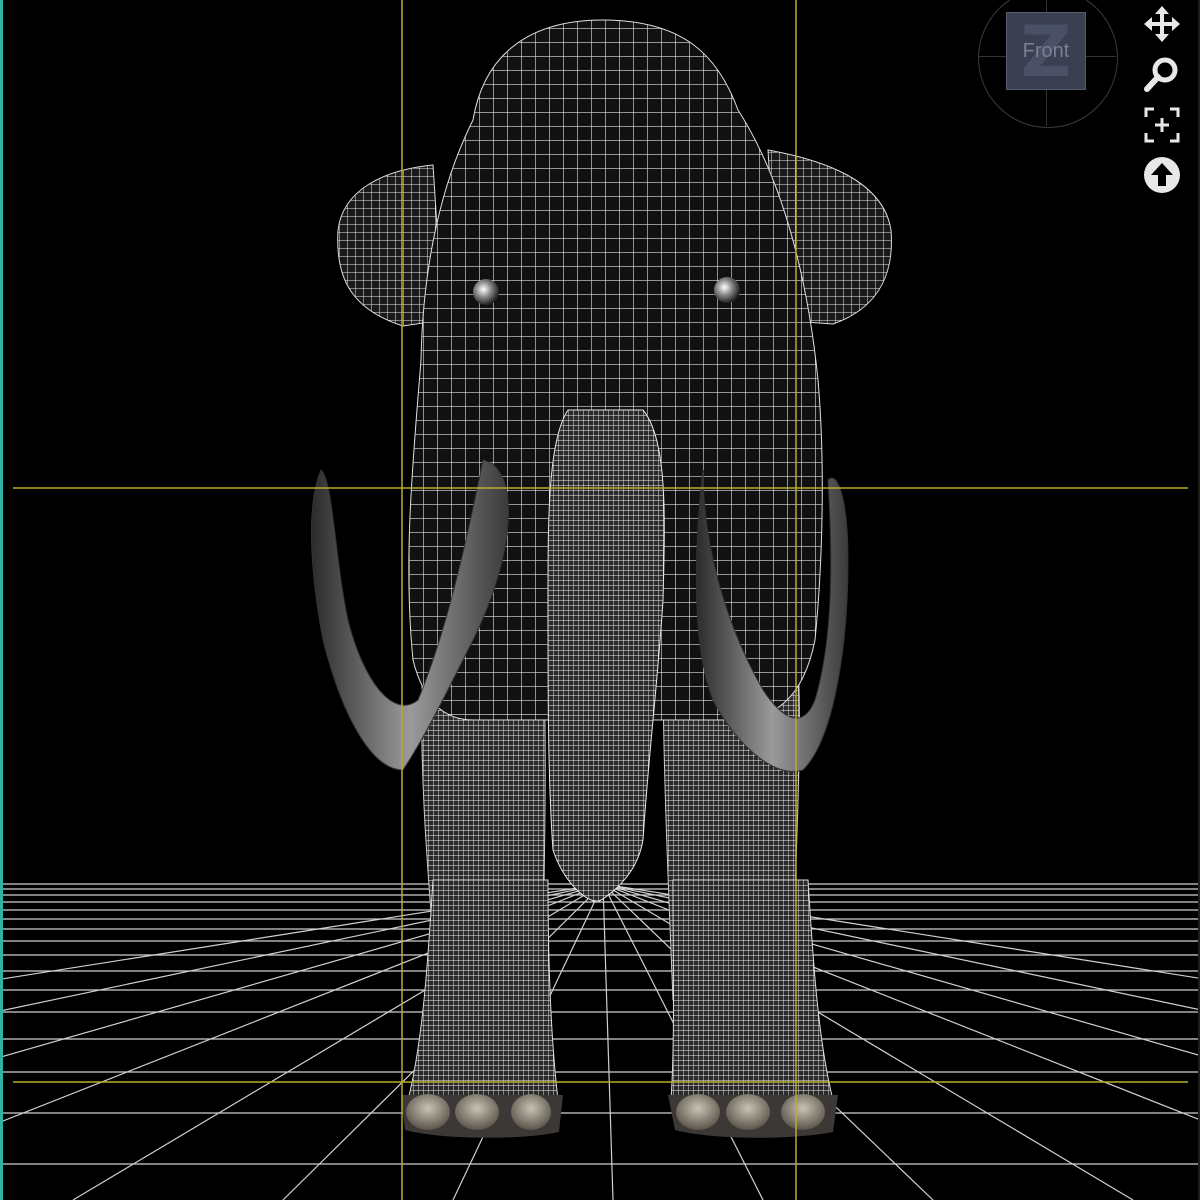 This screenshot has height=1200, width=1200. I want to click on frame-tool-button, so click(1162, 125).